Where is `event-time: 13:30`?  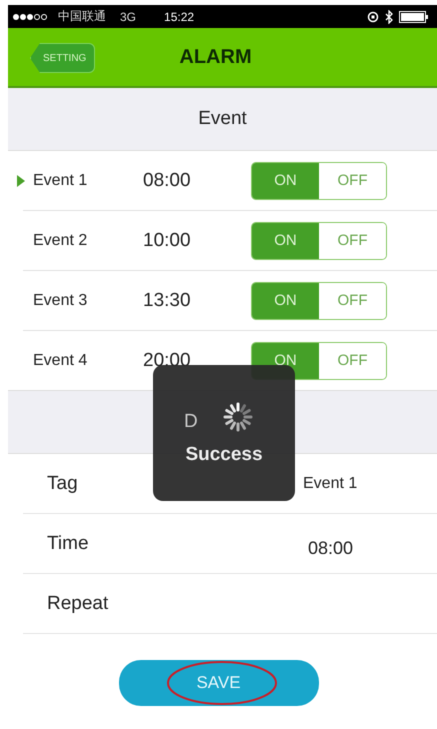
event-time: 13:30 is located at coordinates (167, 301).